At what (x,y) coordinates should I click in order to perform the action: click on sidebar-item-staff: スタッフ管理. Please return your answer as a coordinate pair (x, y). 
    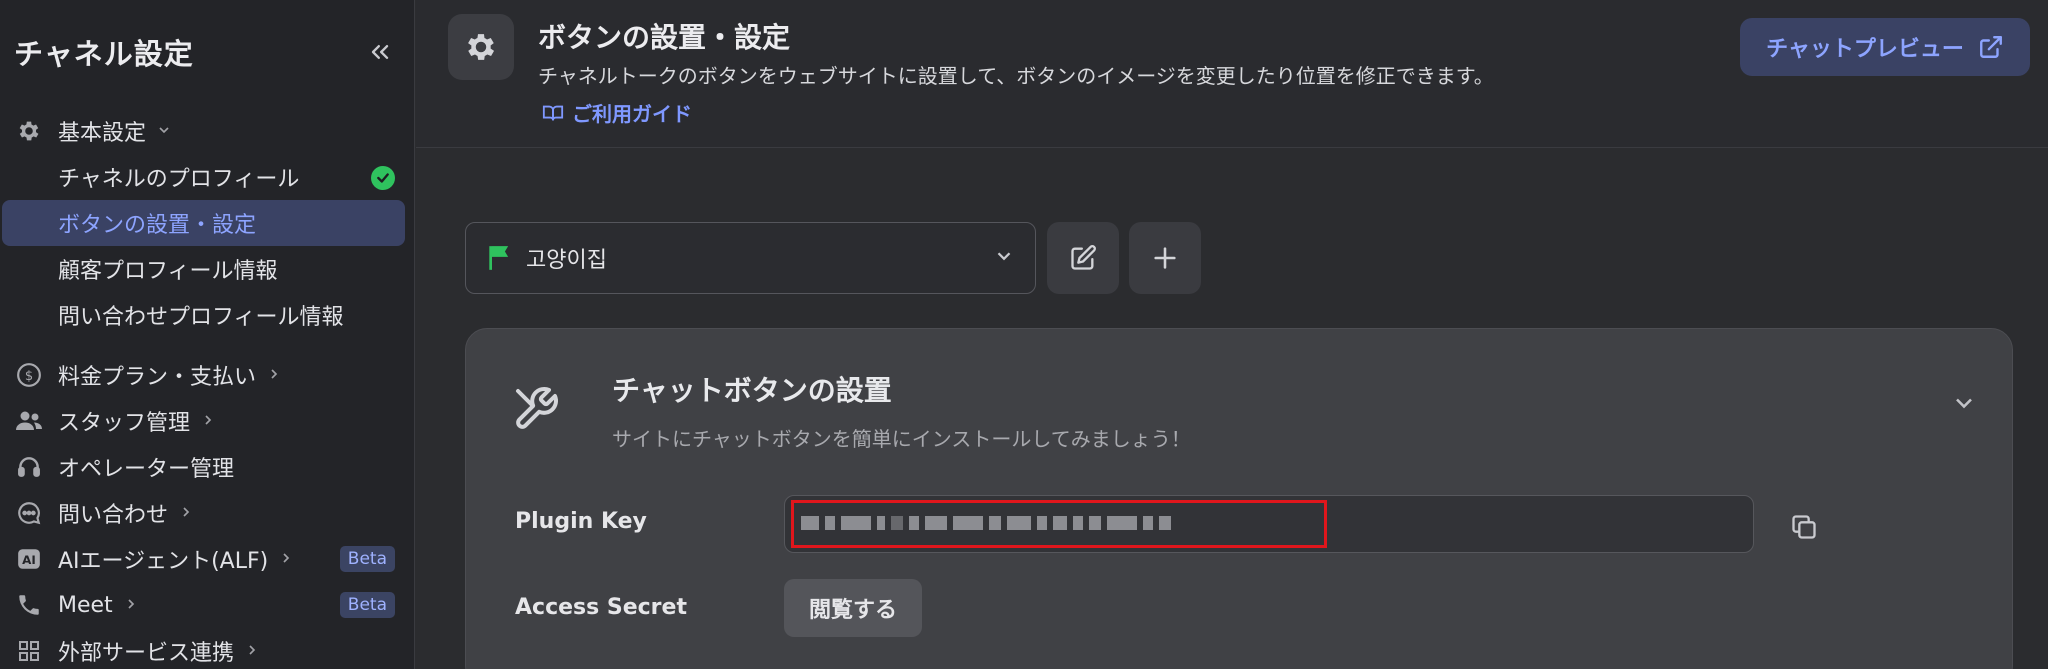
    Looking at the image, I should click on (207, 421).